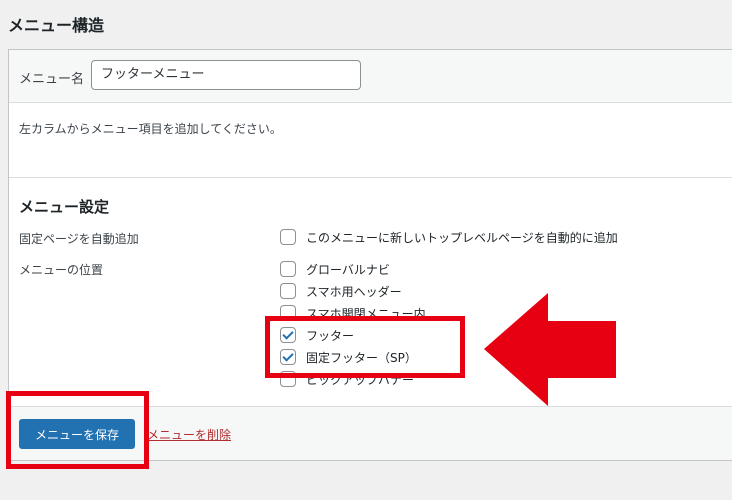 Image resolution: width=732 pixels, height=500 pixels. I want to click on pointer-arrow-icon, so click(550, 349).